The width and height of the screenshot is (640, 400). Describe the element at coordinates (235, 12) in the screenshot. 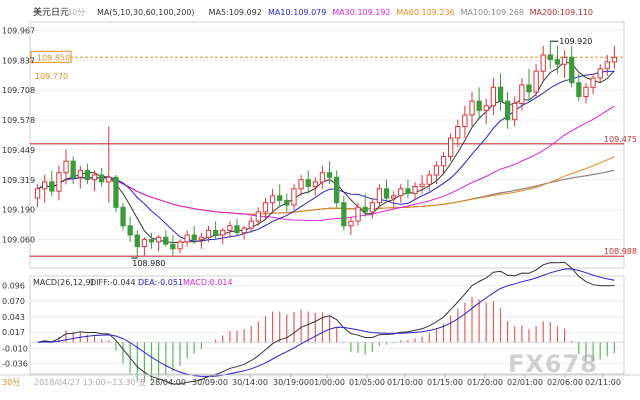

I see `ma-legend-item: MA5:109.092` at that location.